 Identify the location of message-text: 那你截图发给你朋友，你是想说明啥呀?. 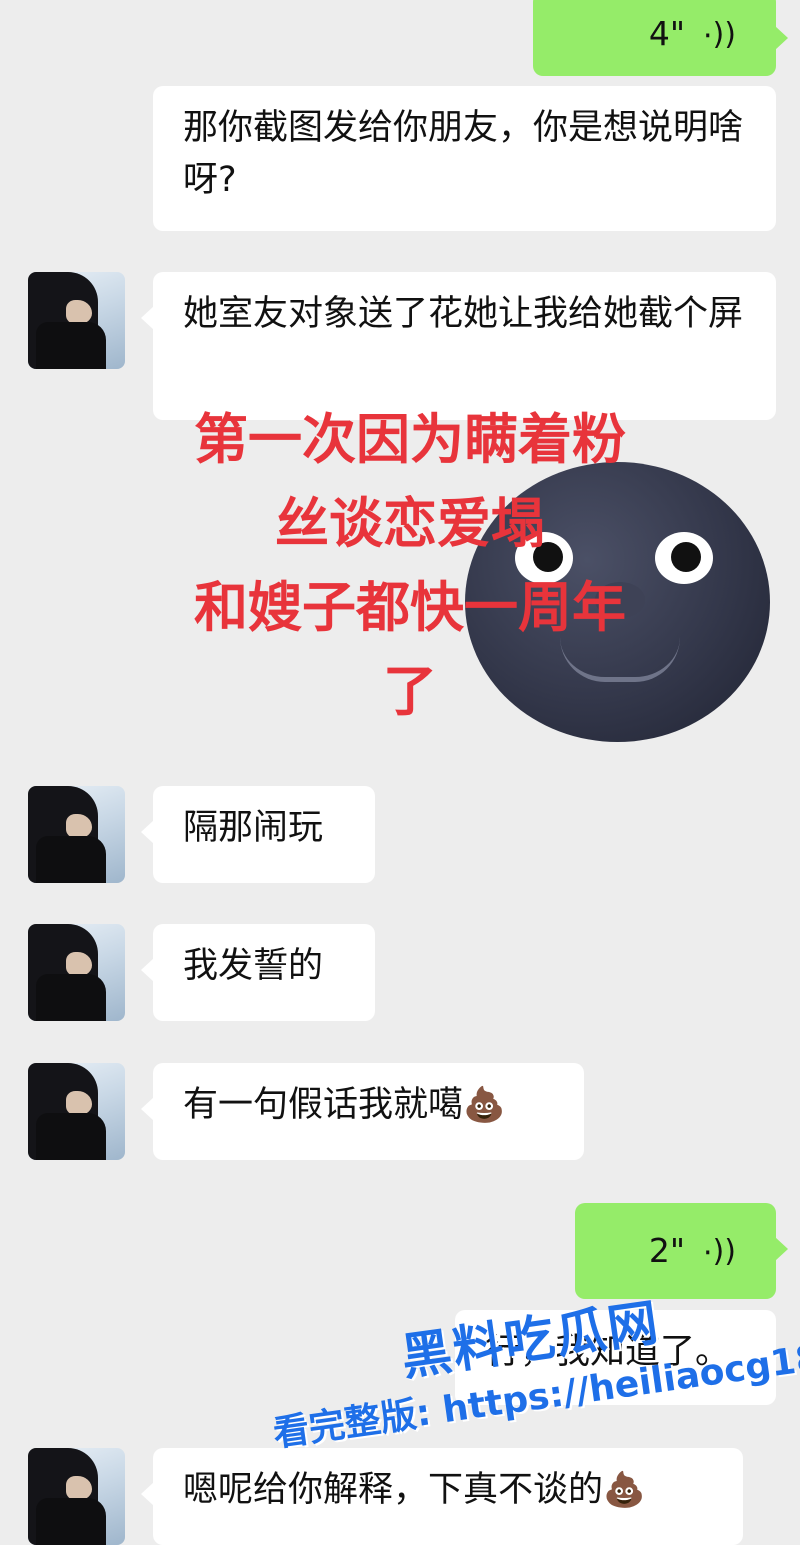
(463, 154).